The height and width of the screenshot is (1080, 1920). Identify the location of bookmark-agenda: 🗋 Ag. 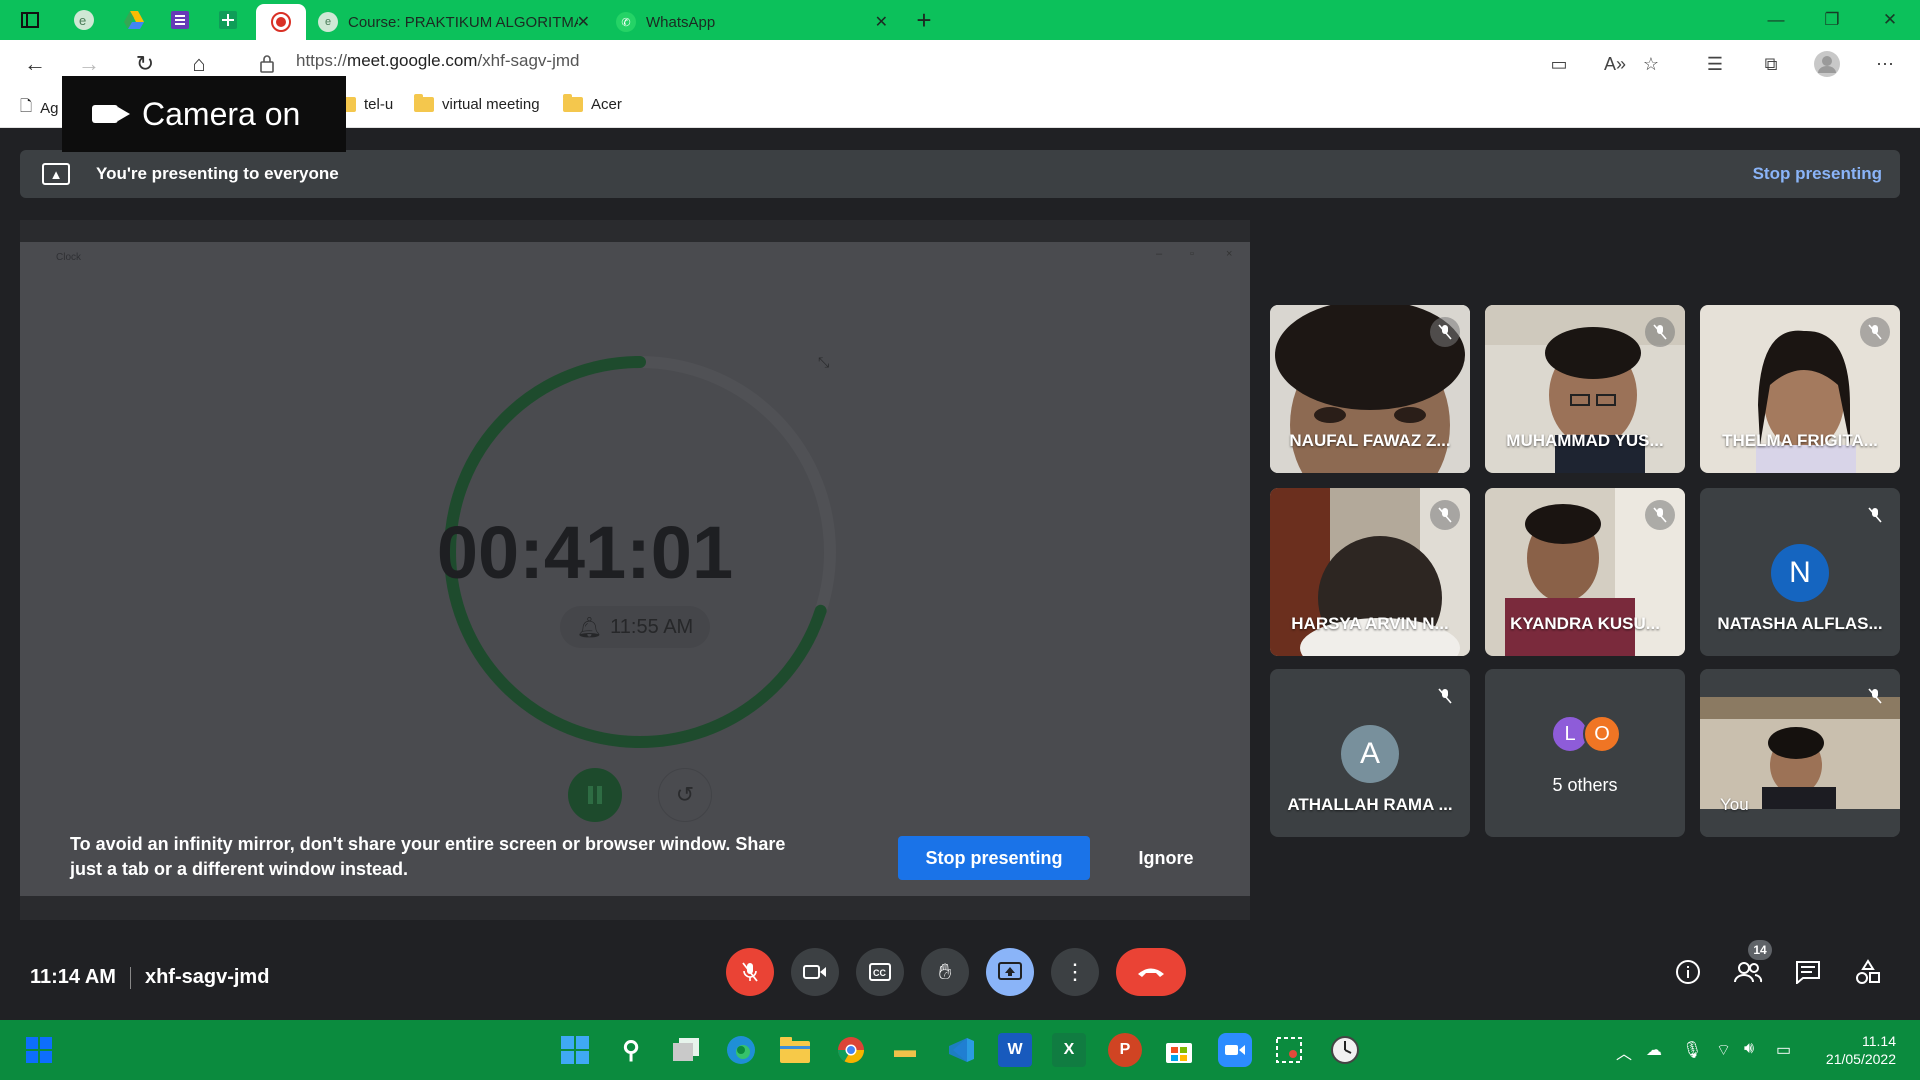
(39, 108).